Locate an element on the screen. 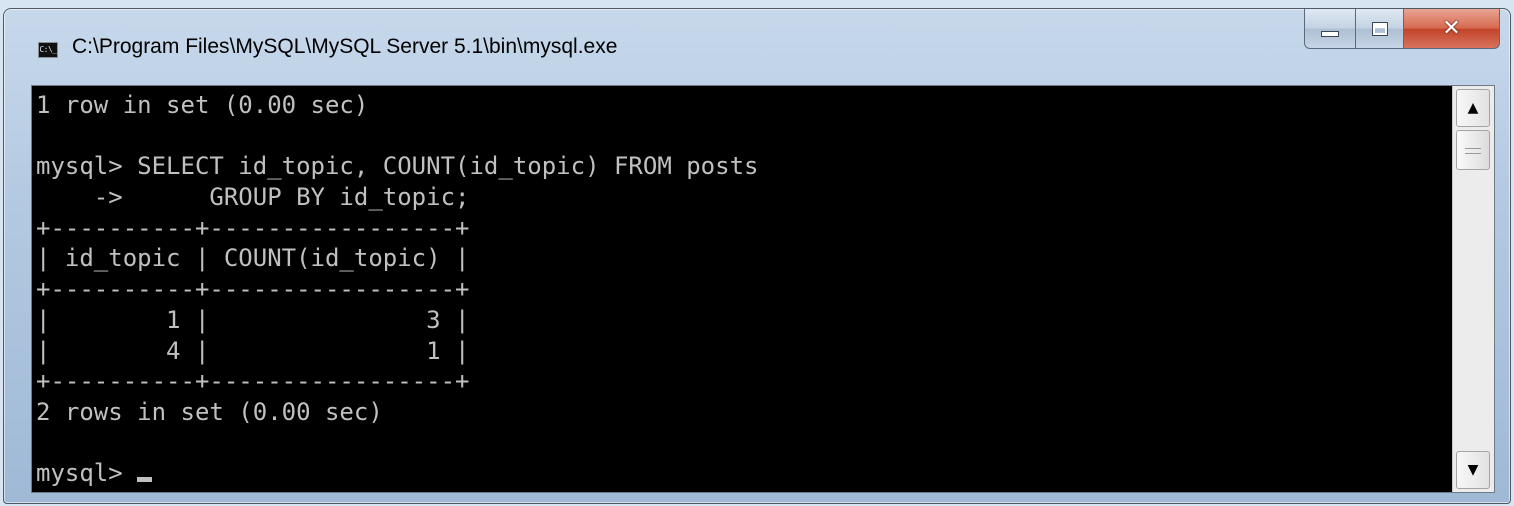  minimize-icon is located at coordinates (1330, 33).